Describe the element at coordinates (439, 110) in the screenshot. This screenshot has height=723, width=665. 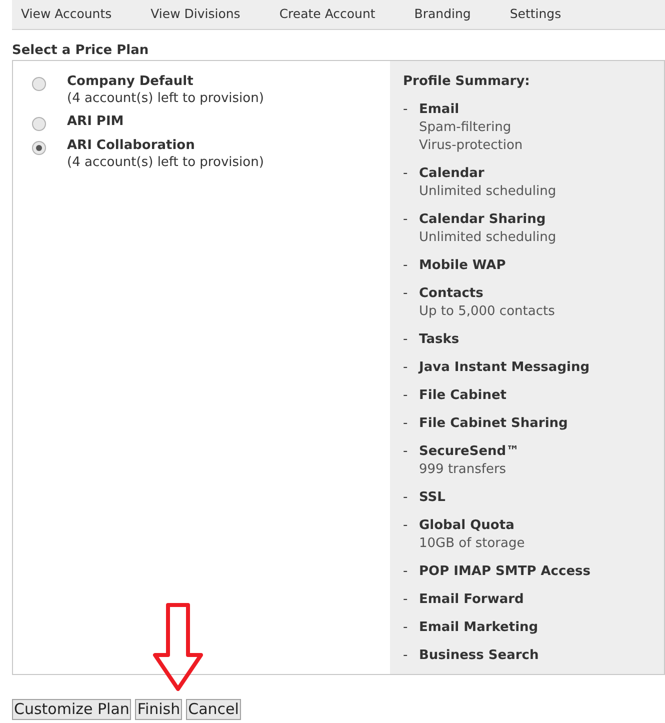
I see `feature-name: Email` at that location.